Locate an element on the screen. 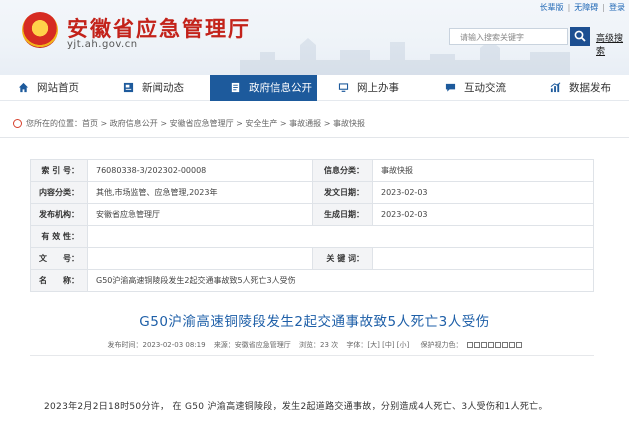 The width and height of the screenshot is (629, 426). validity-label: 有 效 性： is located at coordinates (59, 236).